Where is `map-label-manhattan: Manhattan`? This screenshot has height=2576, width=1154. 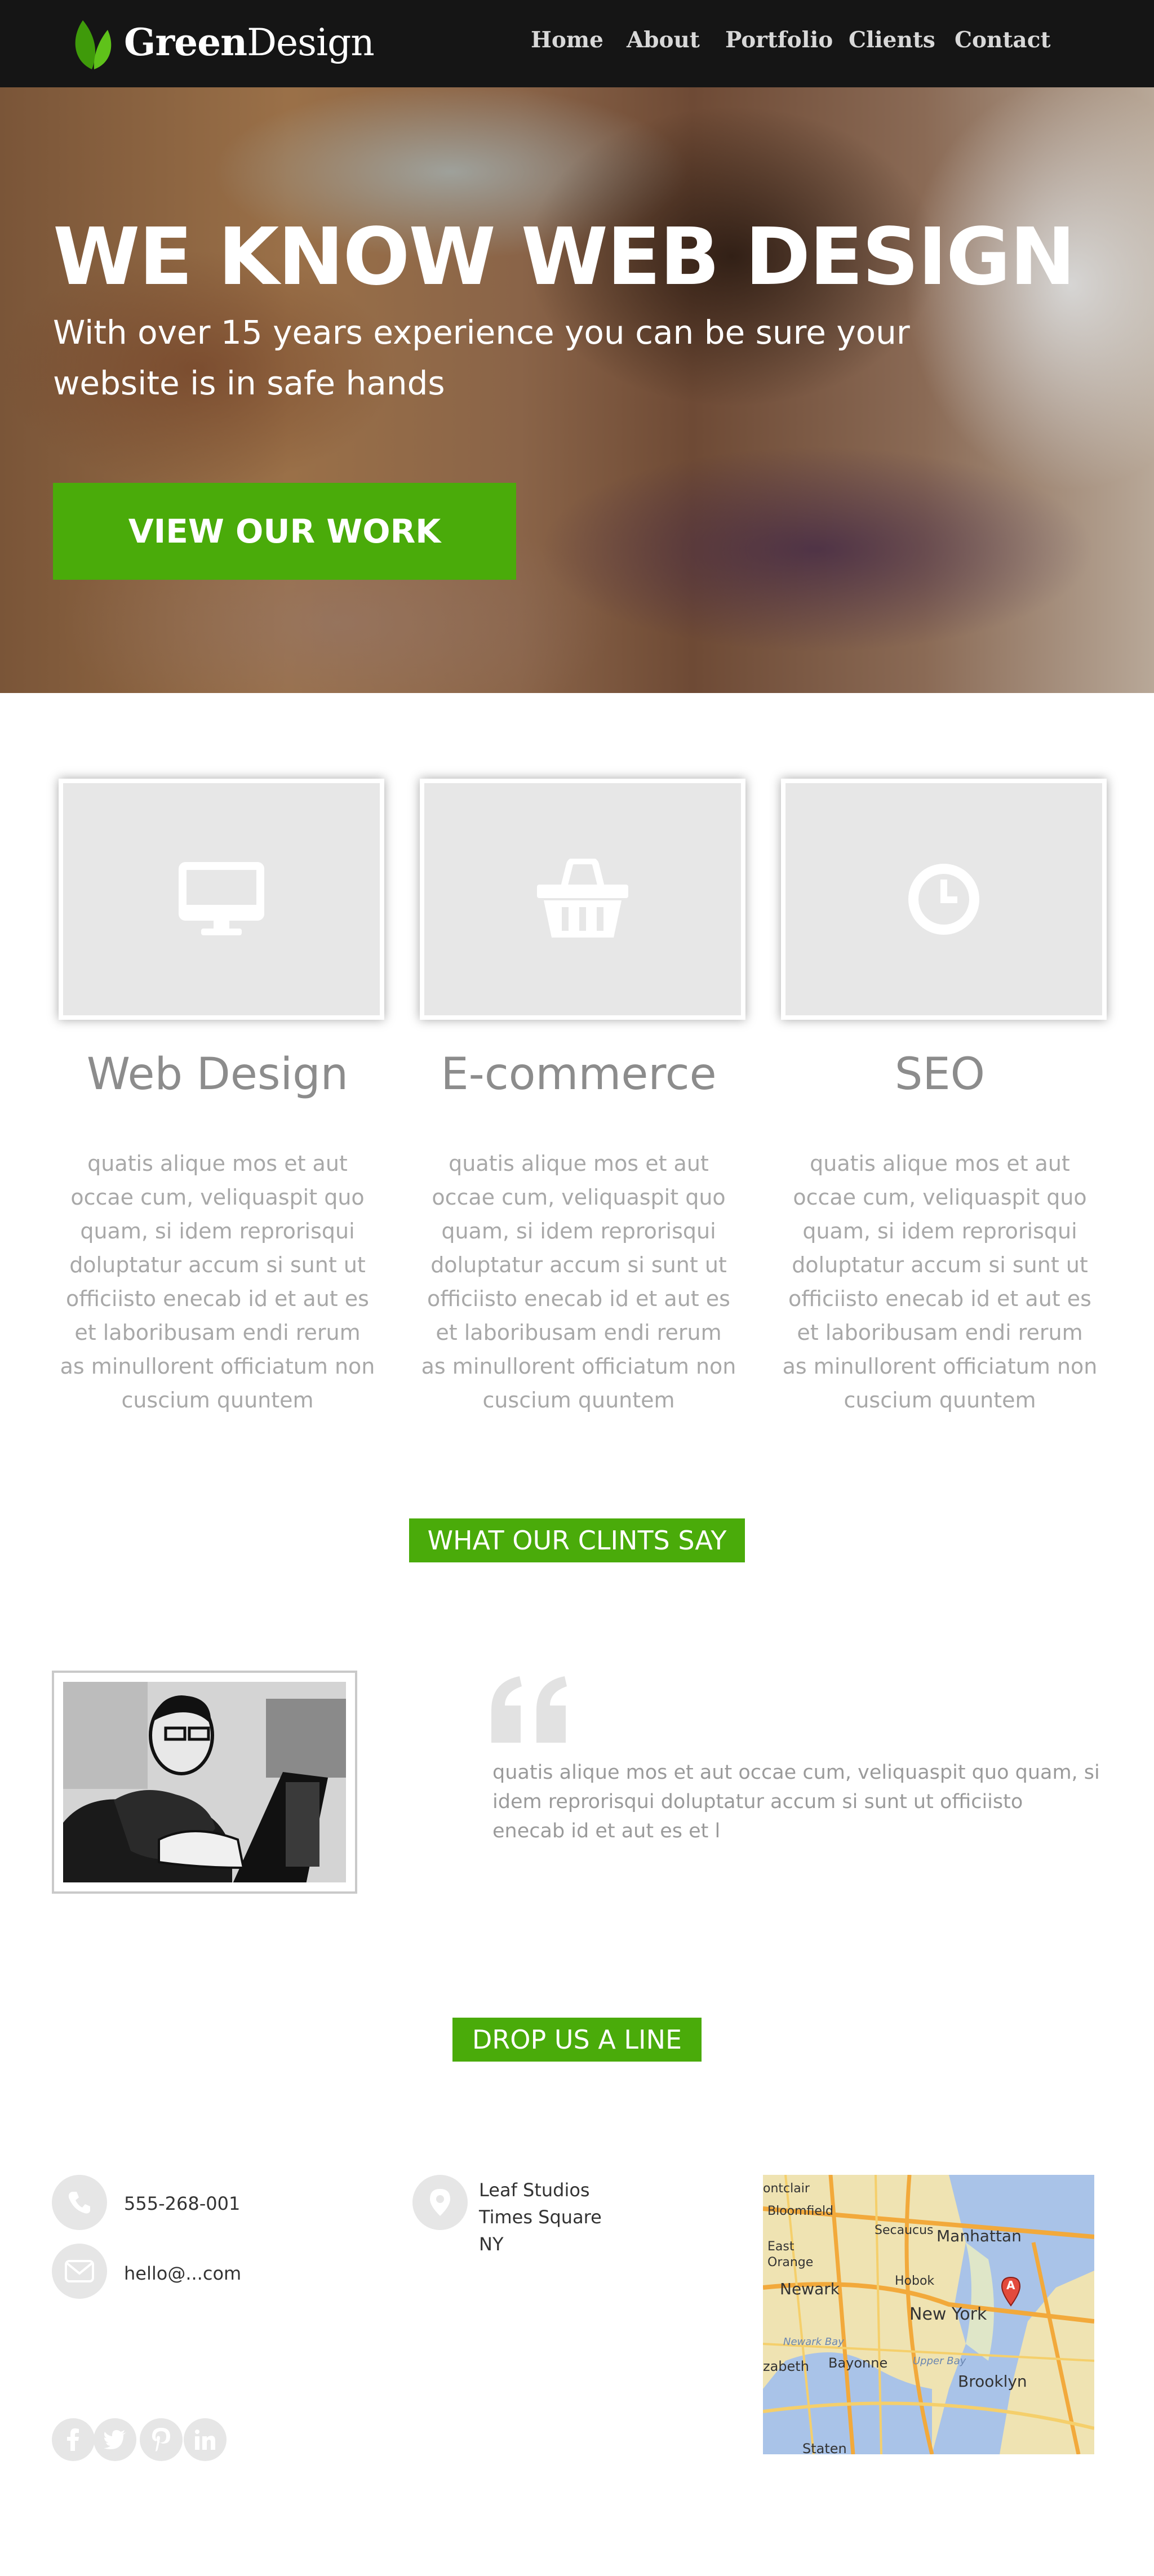
map-label-manhattan: Manhattan is located at coordinates (979, 2236).